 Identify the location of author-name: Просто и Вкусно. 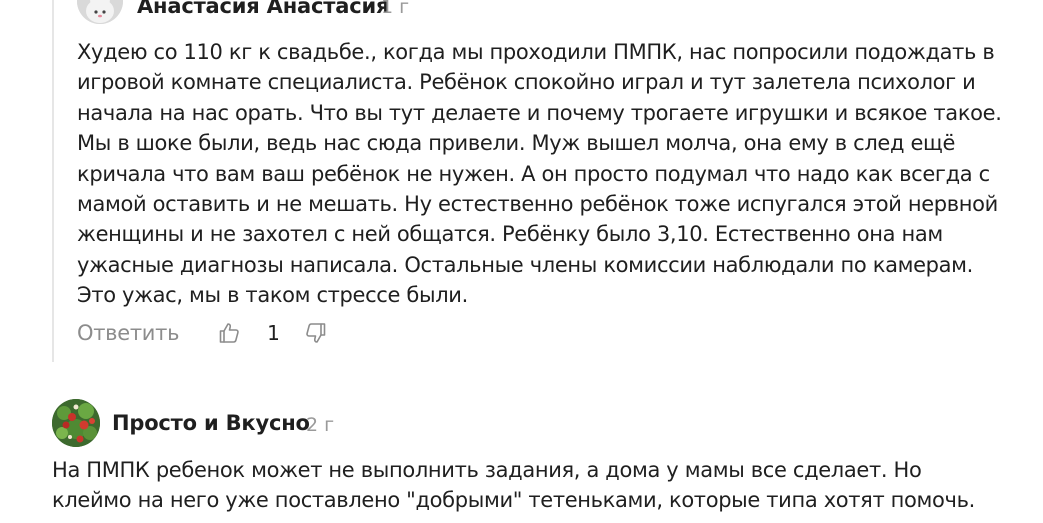
(211, 423).